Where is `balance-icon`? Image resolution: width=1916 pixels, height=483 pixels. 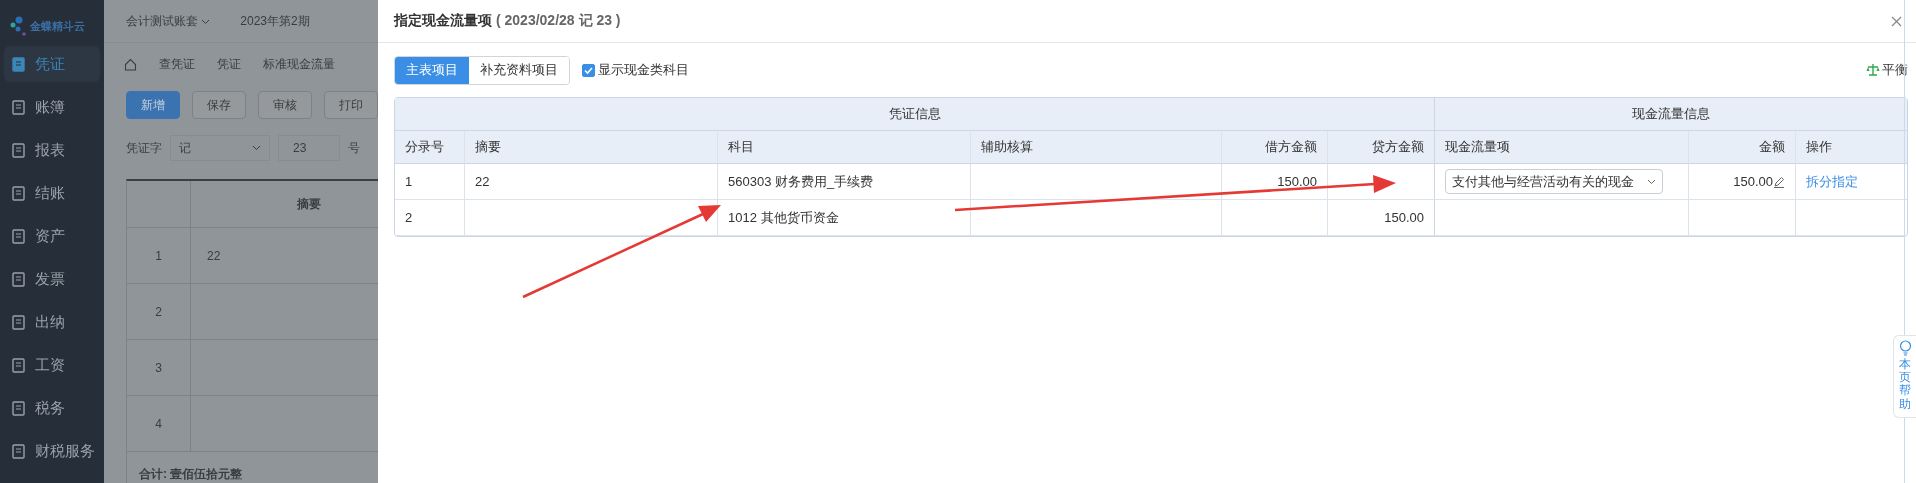
balance-icon is located at coordinates (1873, 70).